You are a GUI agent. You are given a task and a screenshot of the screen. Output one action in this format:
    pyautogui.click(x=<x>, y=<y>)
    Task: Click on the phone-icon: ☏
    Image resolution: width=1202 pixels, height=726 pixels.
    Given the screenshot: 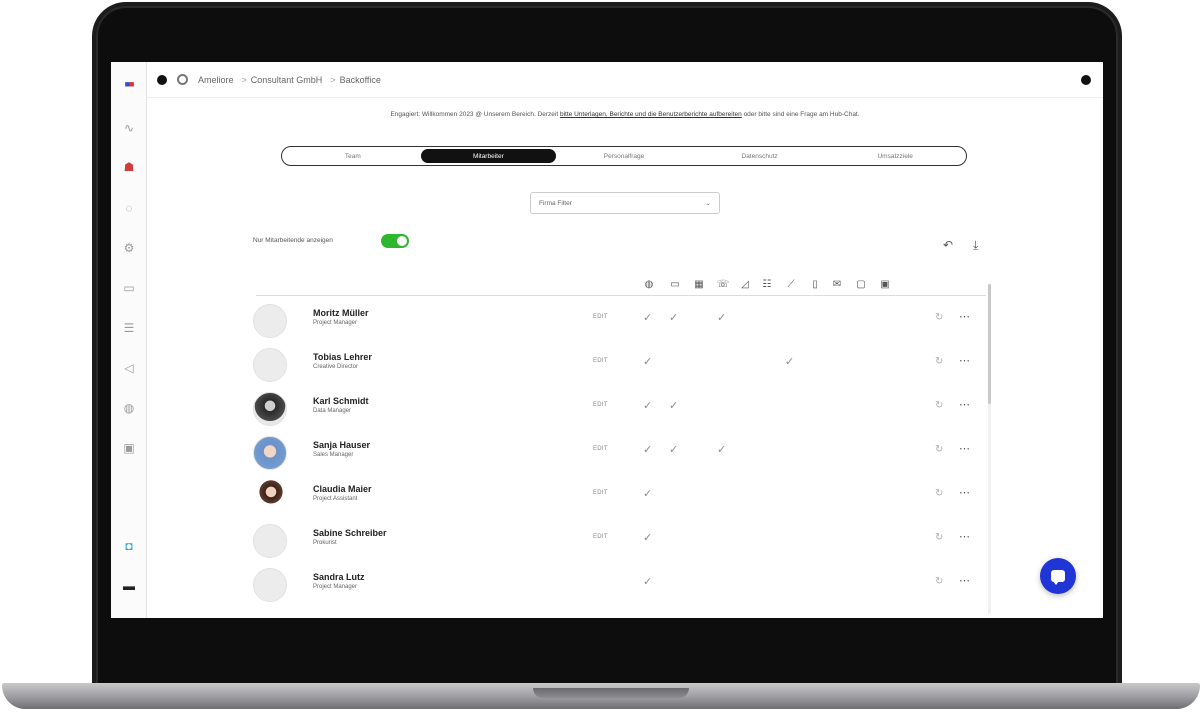 What is the action you would take?
    pyautogui.click(x=723, y=284)
    